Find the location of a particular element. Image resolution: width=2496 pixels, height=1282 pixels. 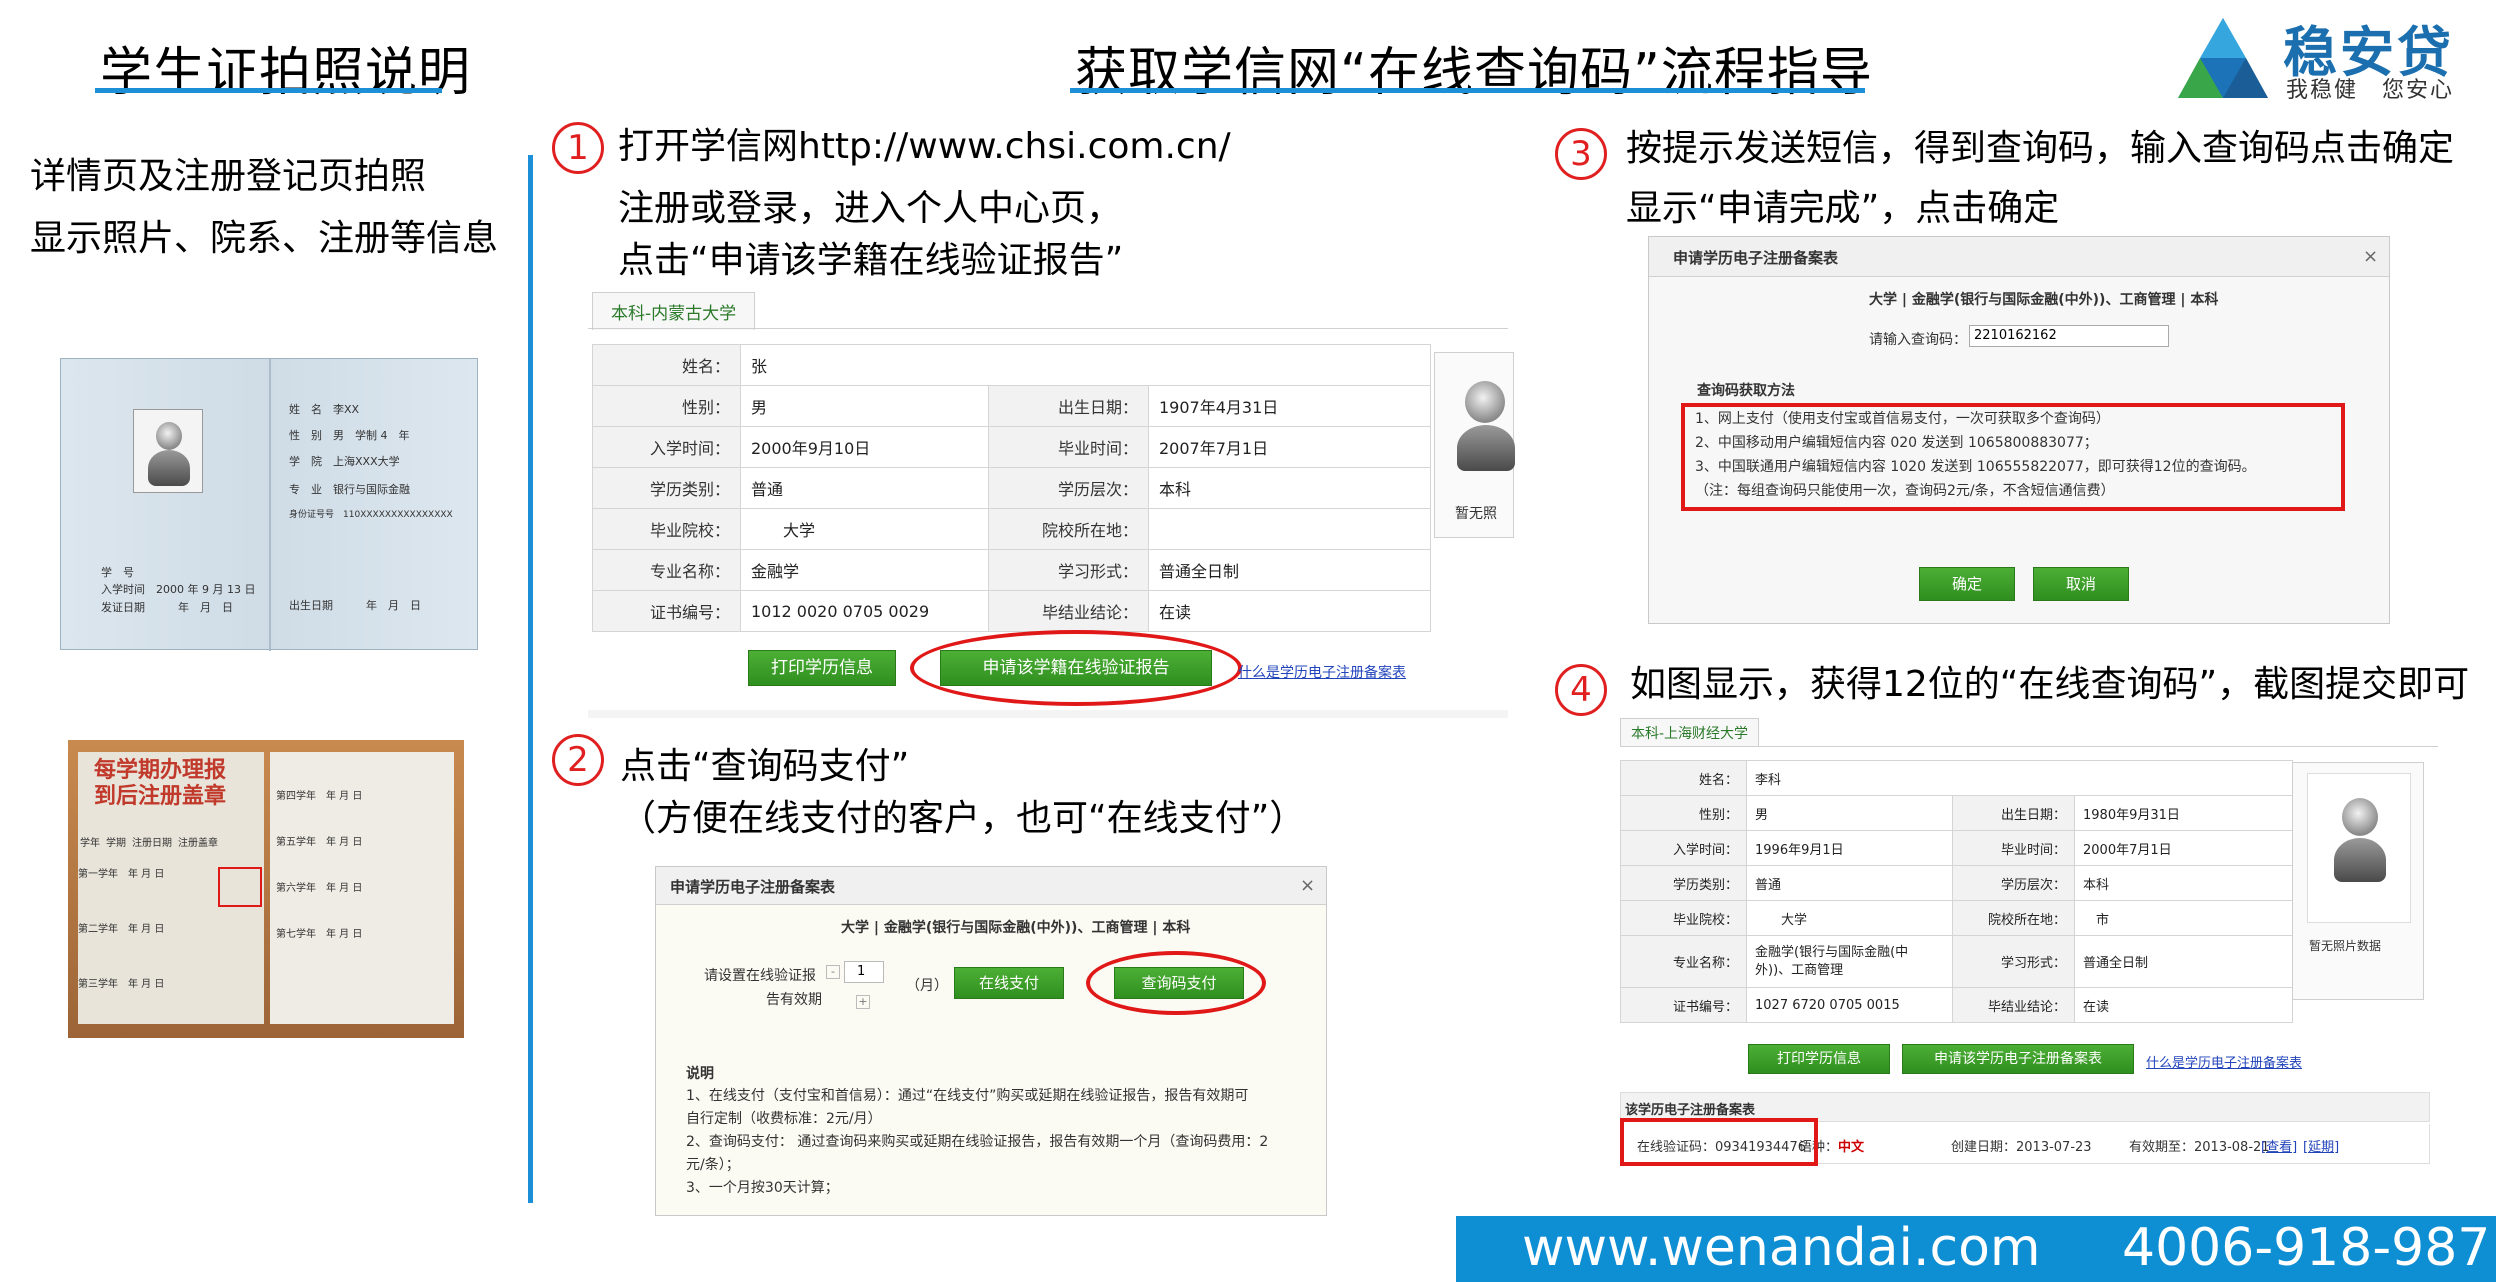

main-title: 获取学信网“在线查询码”流程指导 is located at coordinates (1474, 73).